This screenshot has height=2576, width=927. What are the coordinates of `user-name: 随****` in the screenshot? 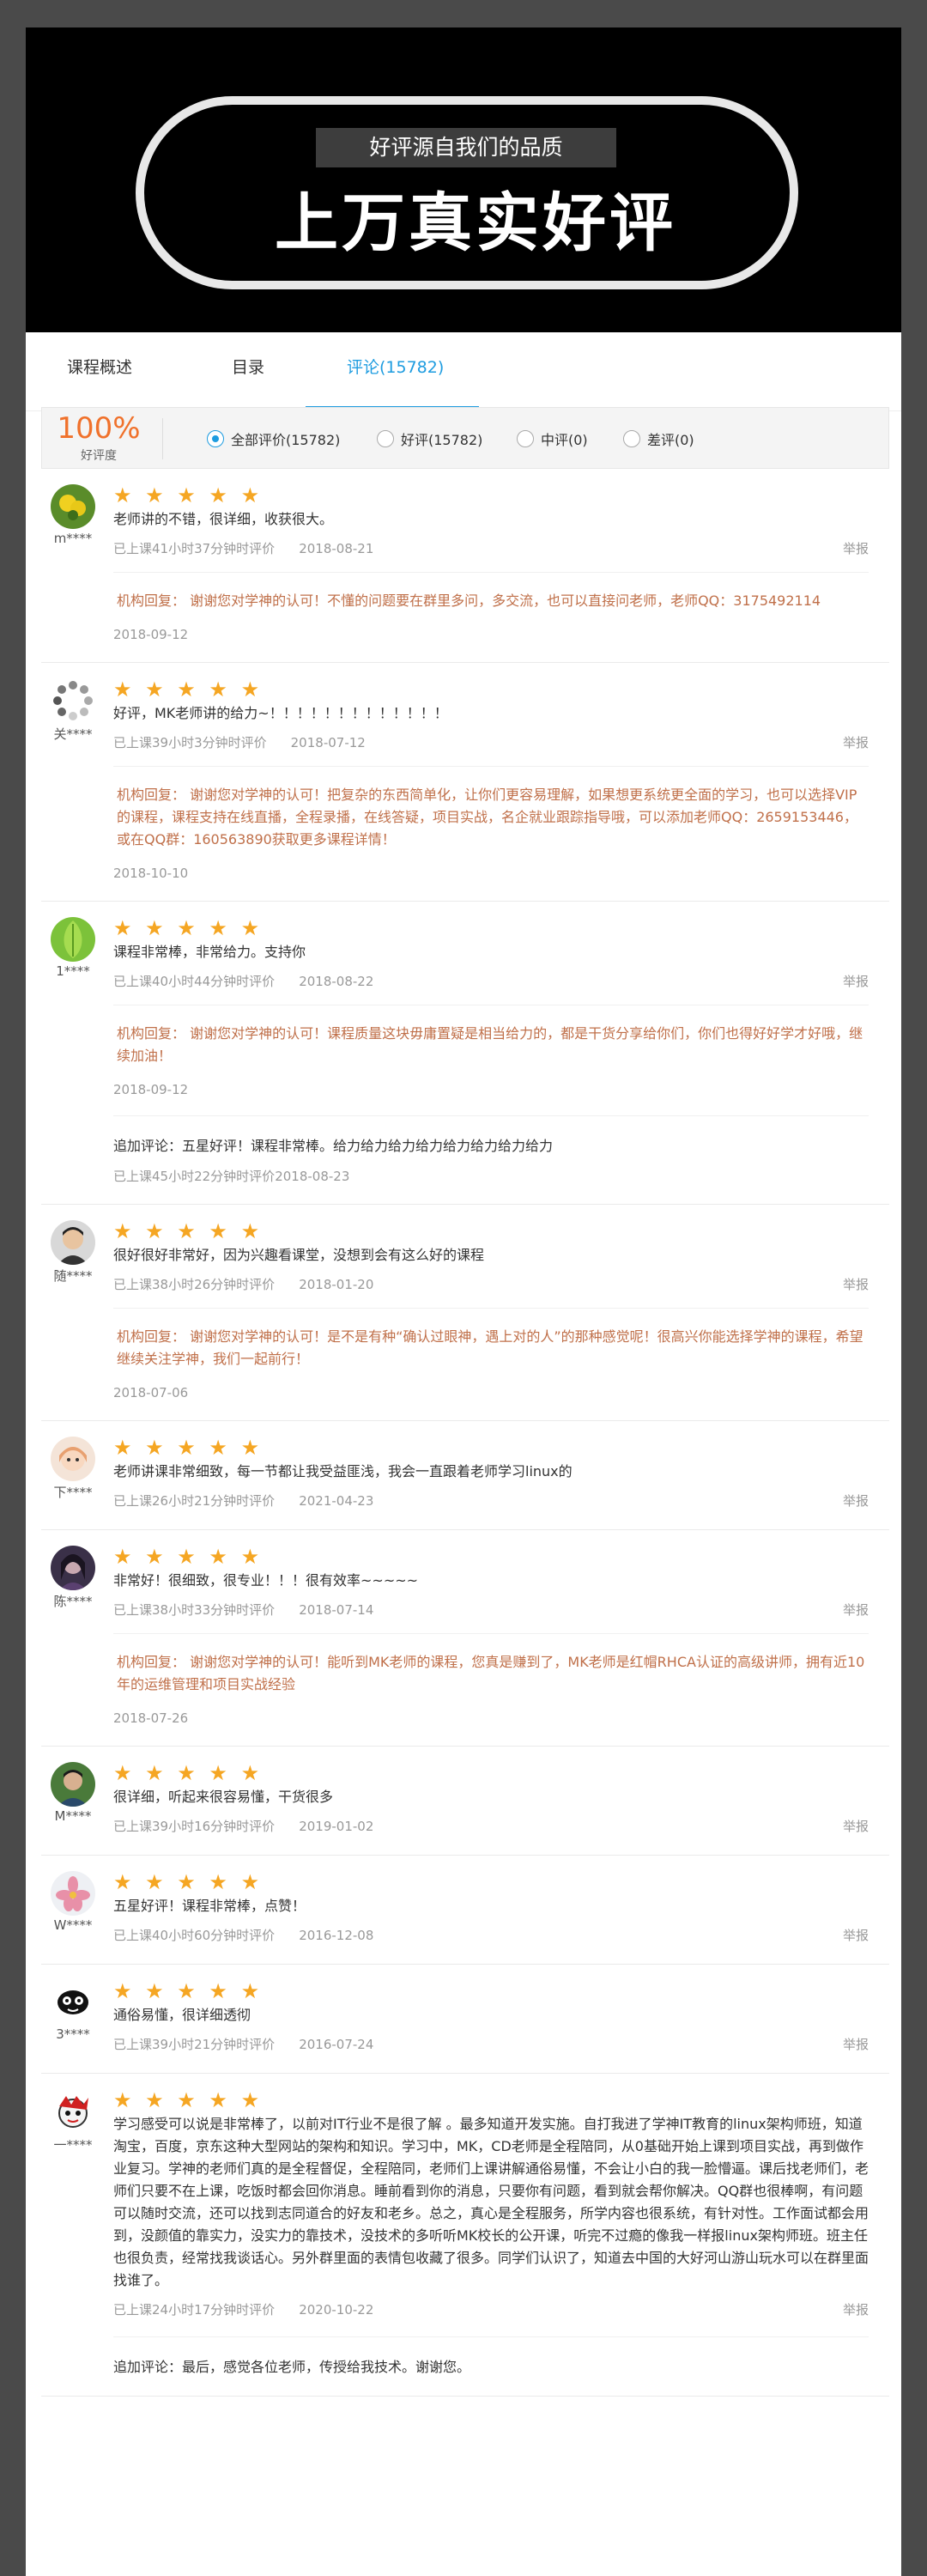 It's located at (73, 1276).